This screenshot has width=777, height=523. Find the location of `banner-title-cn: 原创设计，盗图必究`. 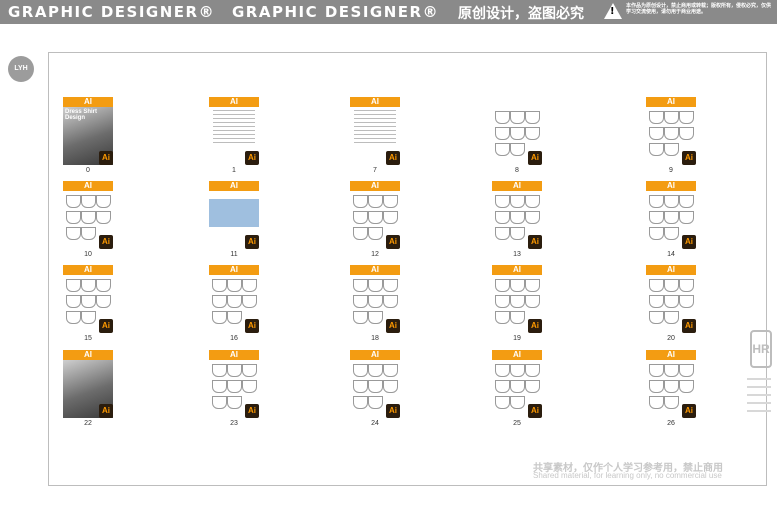

banner-title-cn: 原创设计，盗图必究 is located at coordinates (521, 14).